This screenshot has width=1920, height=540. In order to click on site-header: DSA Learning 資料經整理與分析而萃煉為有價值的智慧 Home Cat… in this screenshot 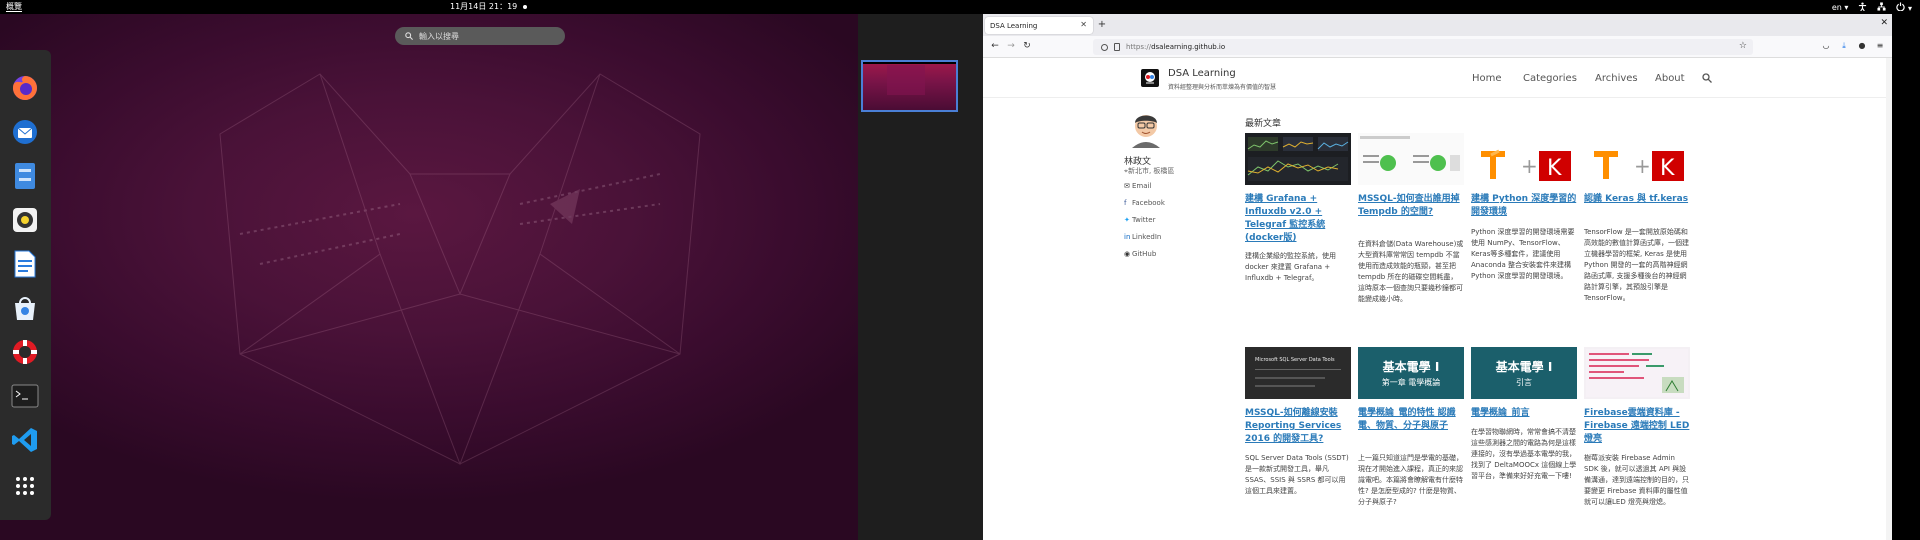, I will do `click(1434, 78)`.